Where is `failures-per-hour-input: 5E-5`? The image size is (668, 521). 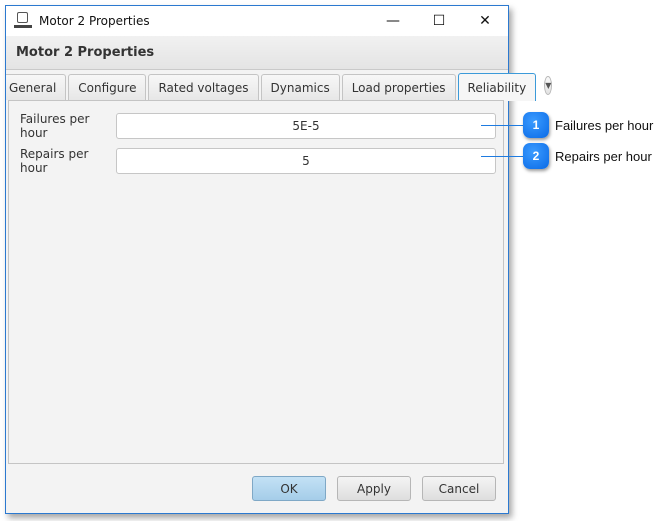
failures-per-hour-input: 5E-5 is located at coordinates (306, 126).